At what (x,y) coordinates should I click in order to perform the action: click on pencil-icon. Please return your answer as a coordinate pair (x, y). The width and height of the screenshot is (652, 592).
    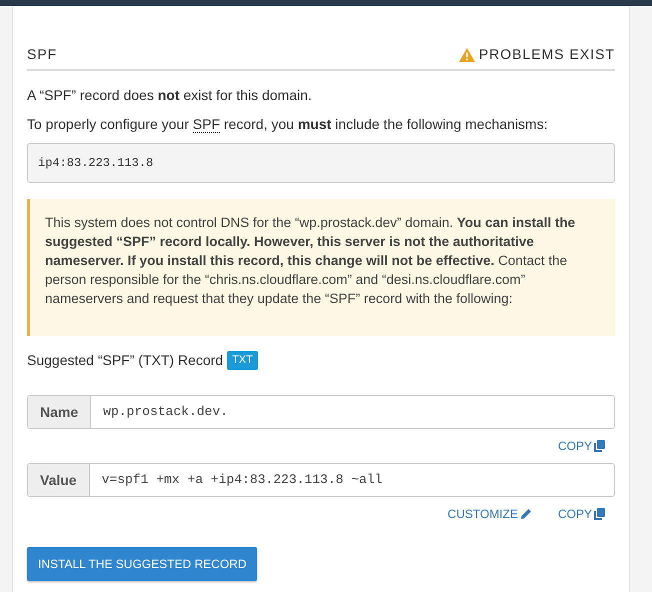
    Looking at the image, I should click on (526, 514).